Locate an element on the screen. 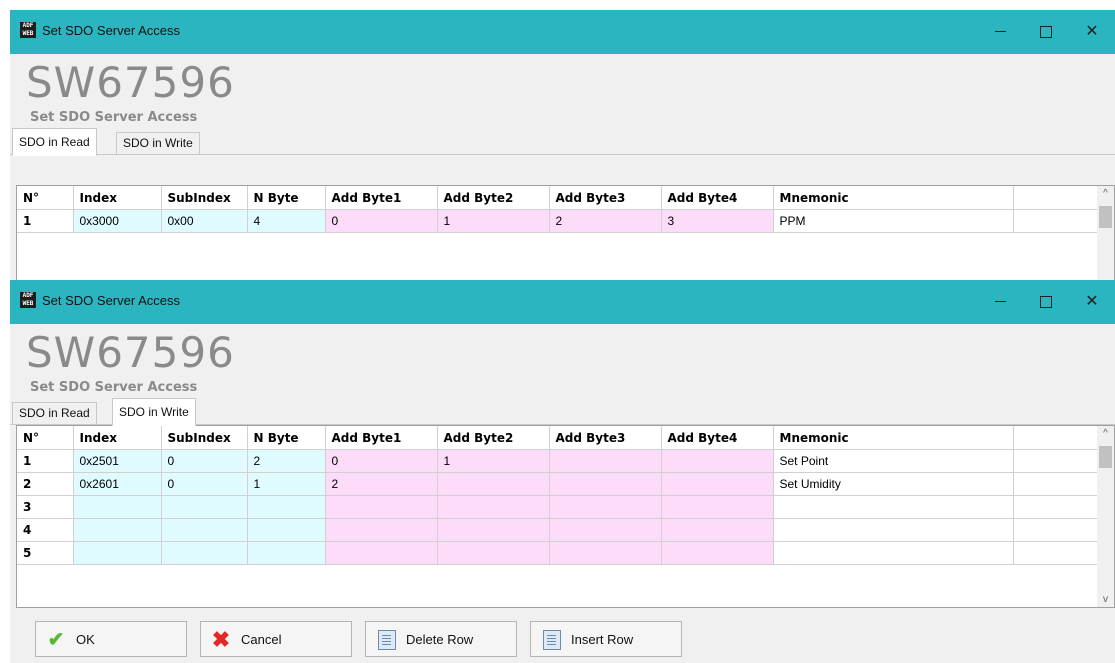 Image resolution: width=1115 pixels, height=663 pixels. table-row: 3 is located at coordinates (562, 507).